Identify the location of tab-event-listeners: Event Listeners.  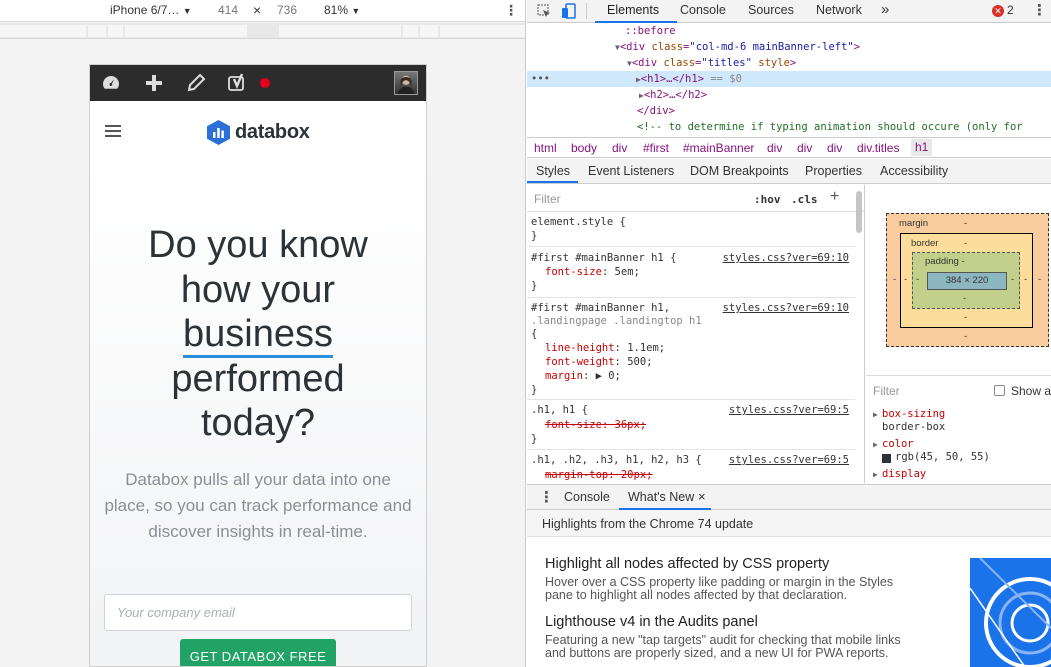
(631, 171).